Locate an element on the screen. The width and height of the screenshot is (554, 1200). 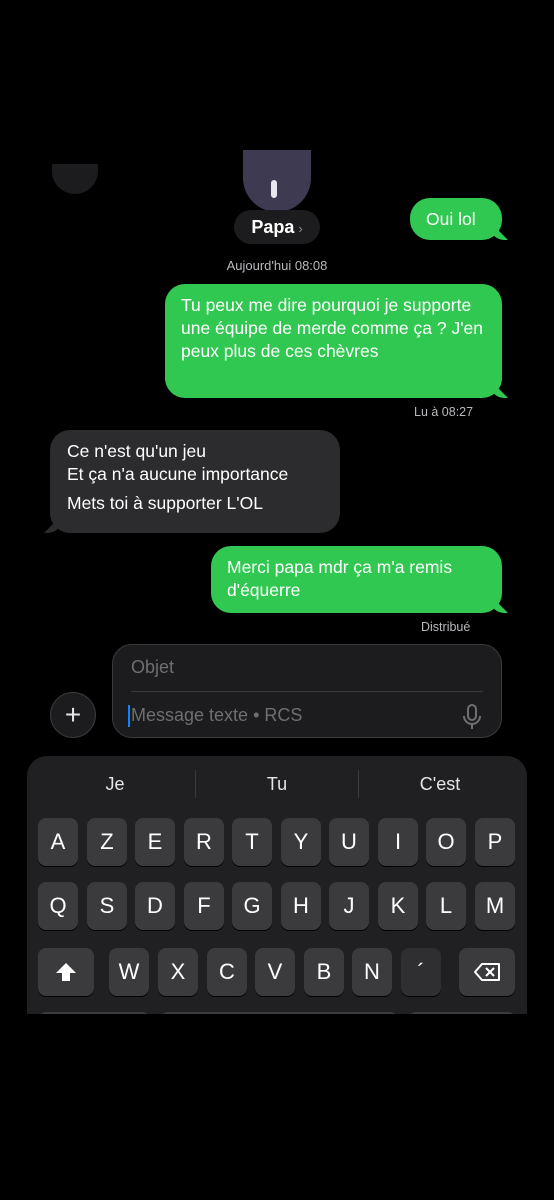
message-bubble-outgoing: Merci papa mdr ça m'a remis d'équerre is located at coordinates (356, 579).